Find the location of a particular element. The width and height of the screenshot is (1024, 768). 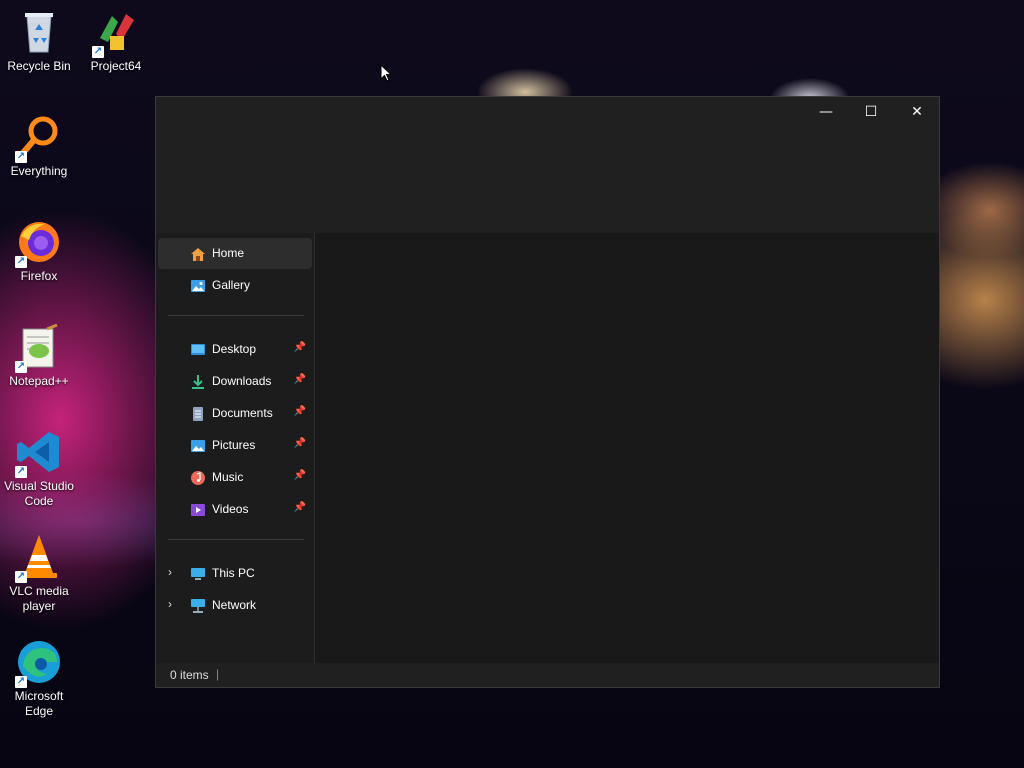

nav-item-label: Downloads is located at coordinates (242, 381).